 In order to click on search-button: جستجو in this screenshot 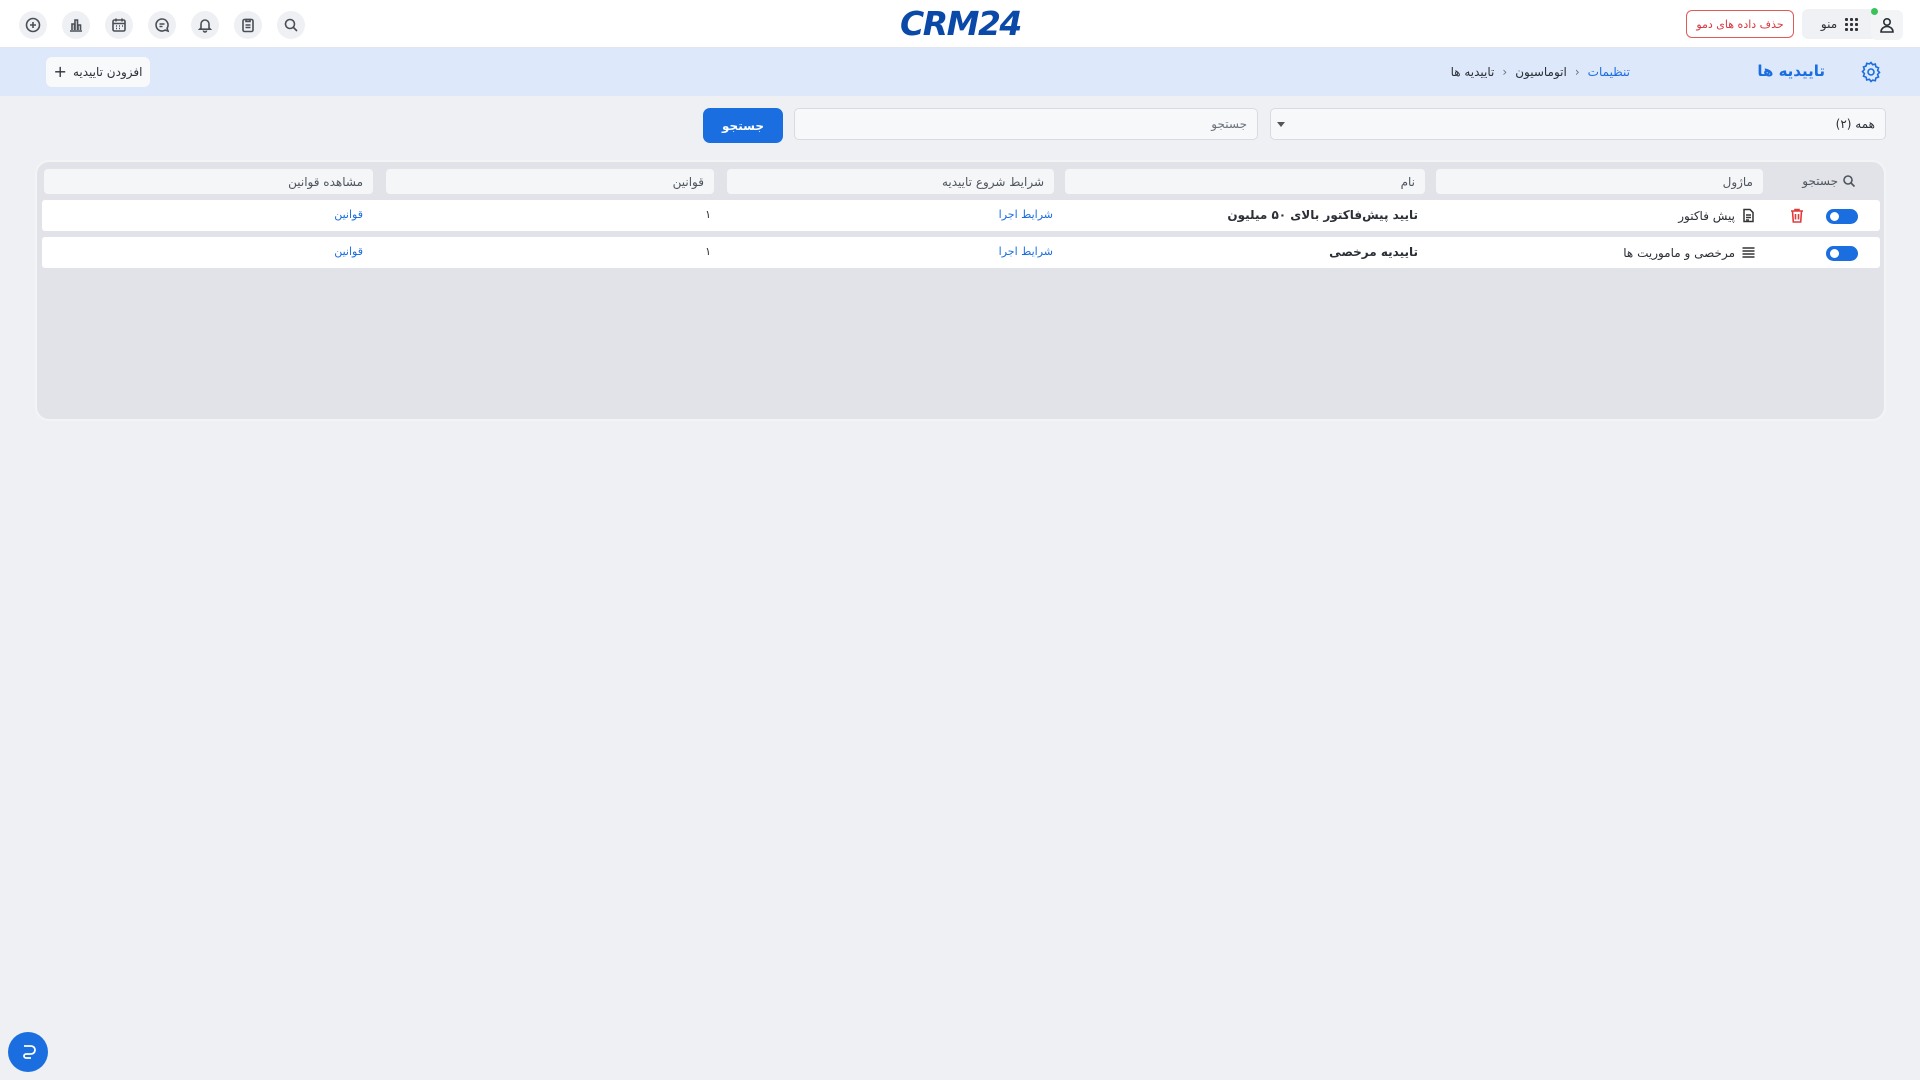, I will do `click(743, 125)`.